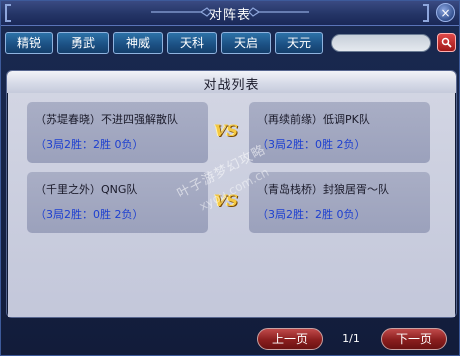  Describe the element at coordinates (86, 189) in the screenshot. I see `team-name: （千里之外）QNG队` at that location.